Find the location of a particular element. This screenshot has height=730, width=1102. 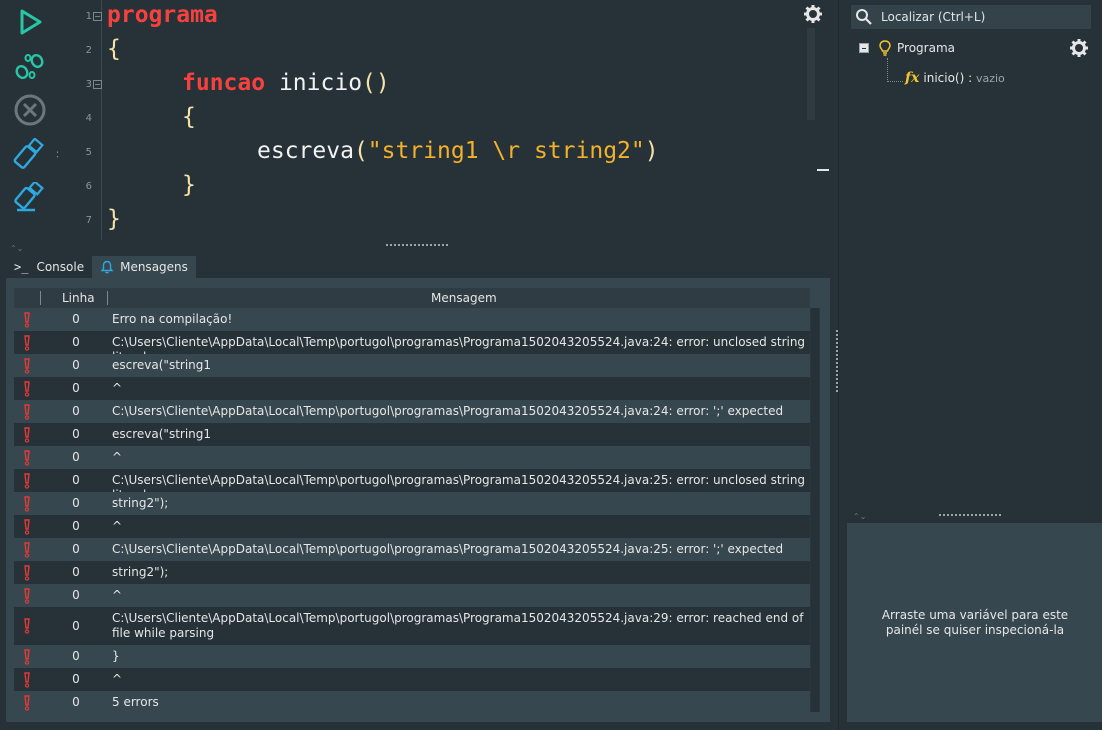

header-mensagem: Mensagem is located at coordinates (464, 298).